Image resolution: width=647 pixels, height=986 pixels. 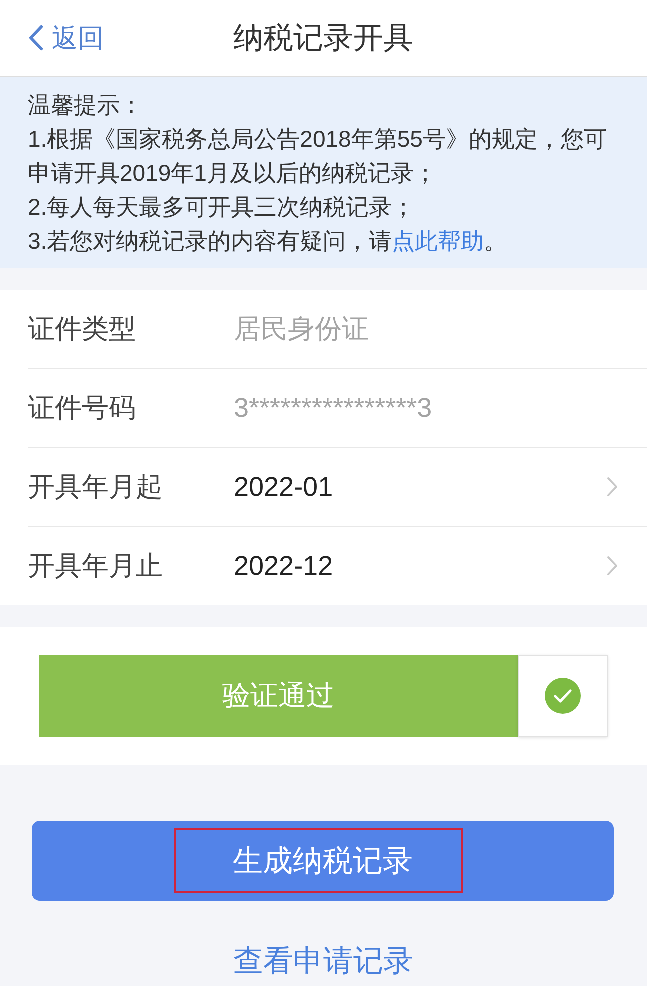 I want to click on help-link: 点此帮助, so click(x=438, y=241).